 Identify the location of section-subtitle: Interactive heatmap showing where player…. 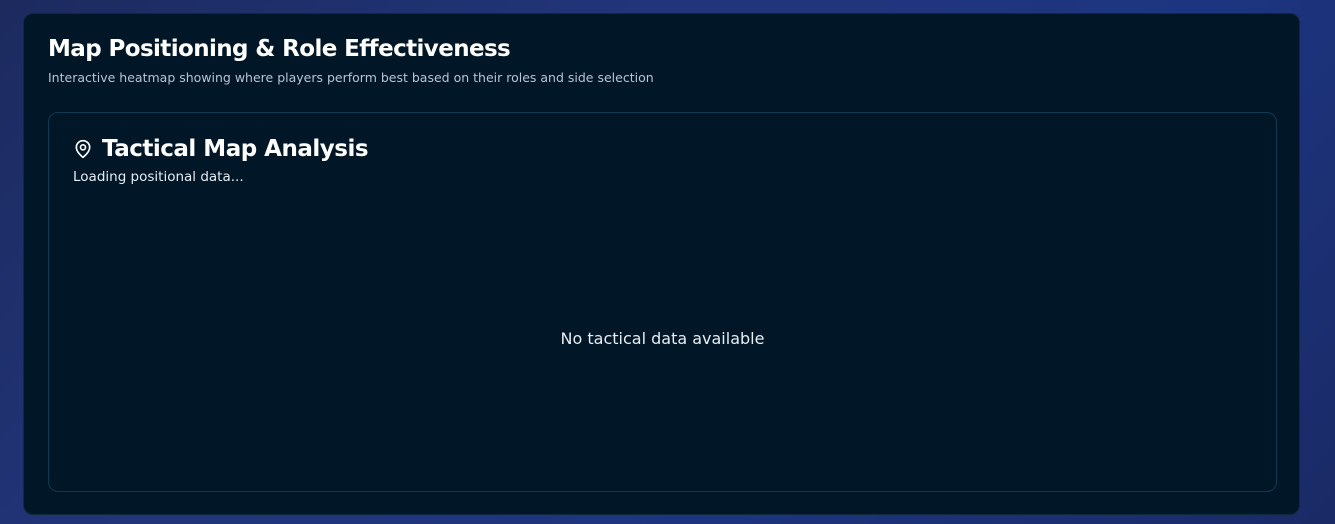
(351, 77).